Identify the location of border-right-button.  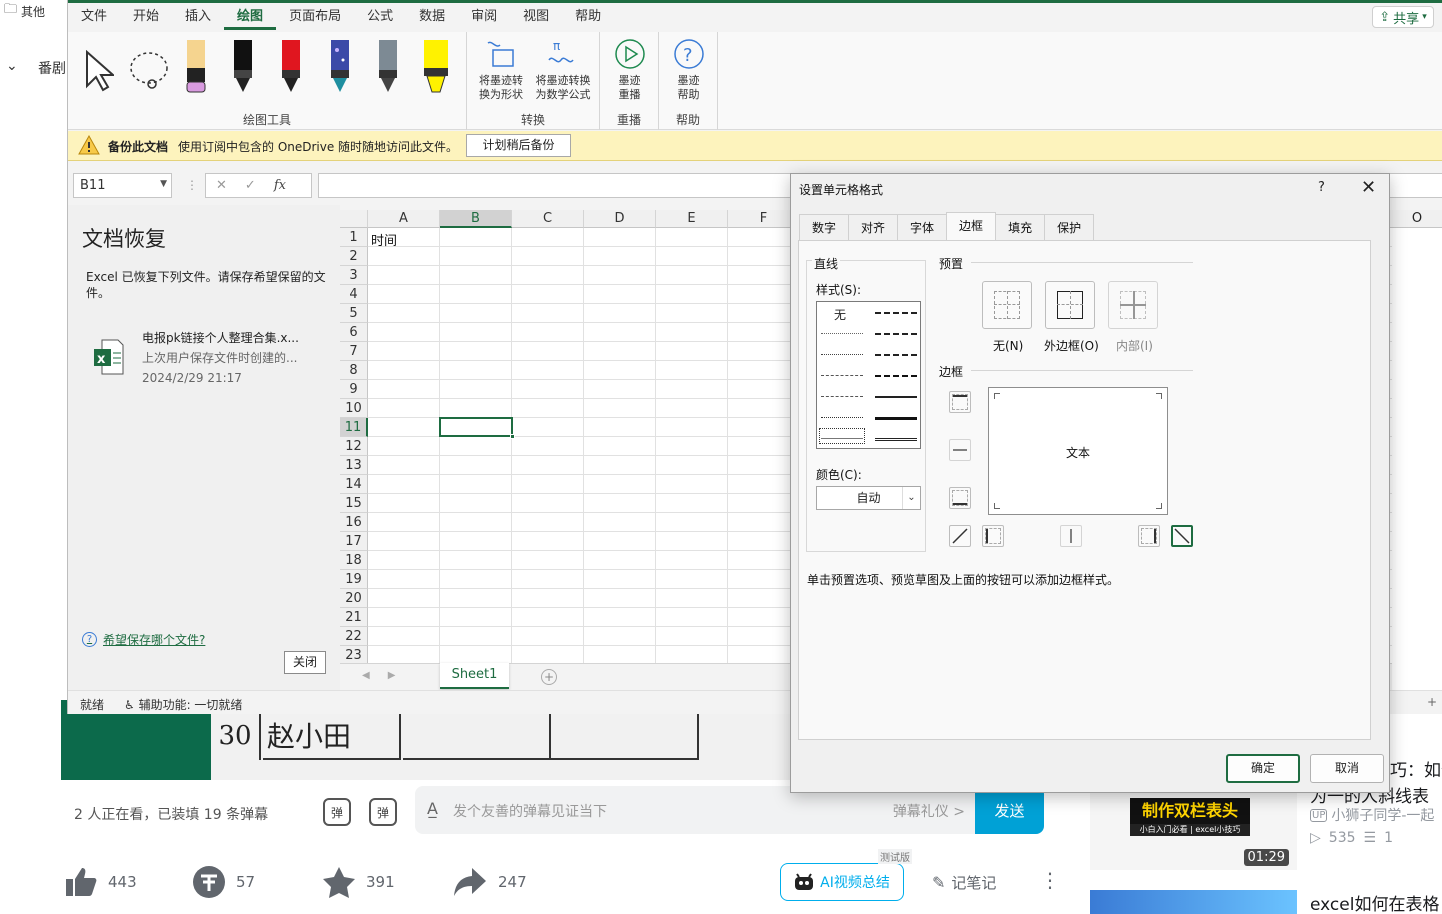
(1149, 536).